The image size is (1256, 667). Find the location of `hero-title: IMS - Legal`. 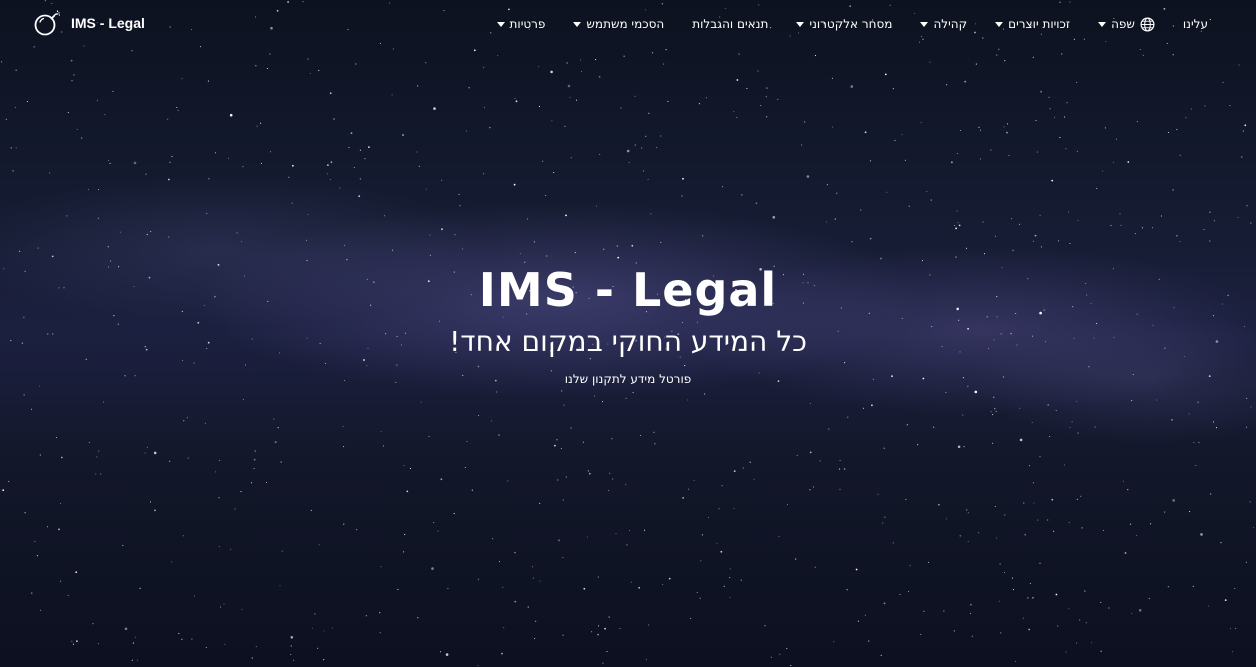

hero-title: IMS - Legal is located at coordinates (628, 290).